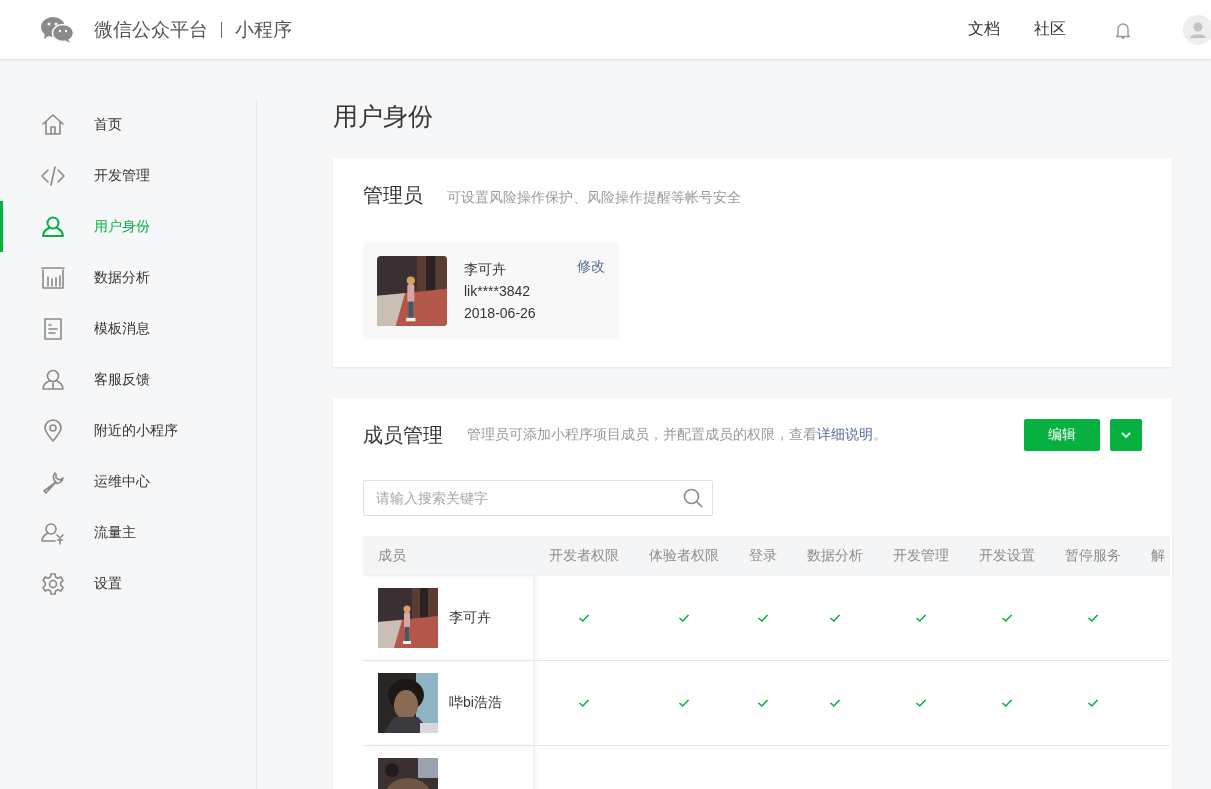 Image resolution: width=1211 pixels, height=789 pixels. What do you see at coordinates (57, 29) in the screenshot?
I see `chat-bubbles-icon` at bounding box center [57, 29].